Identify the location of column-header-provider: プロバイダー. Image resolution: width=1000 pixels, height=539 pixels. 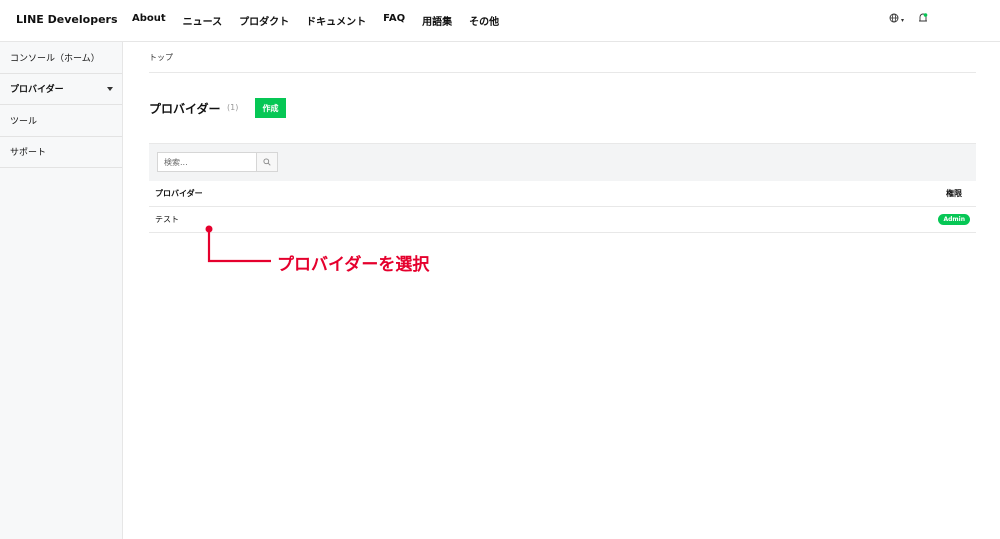
(179, 193).